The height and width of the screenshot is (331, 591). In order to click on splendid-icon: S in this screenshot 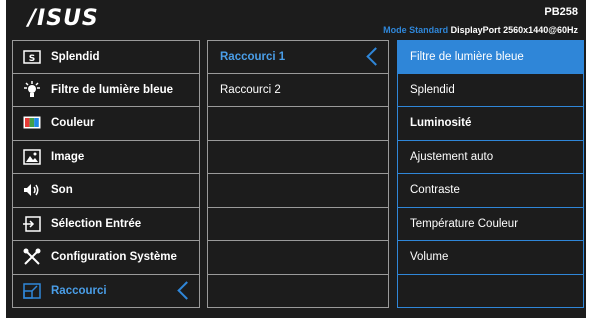, I will do `click(32, 57)`.